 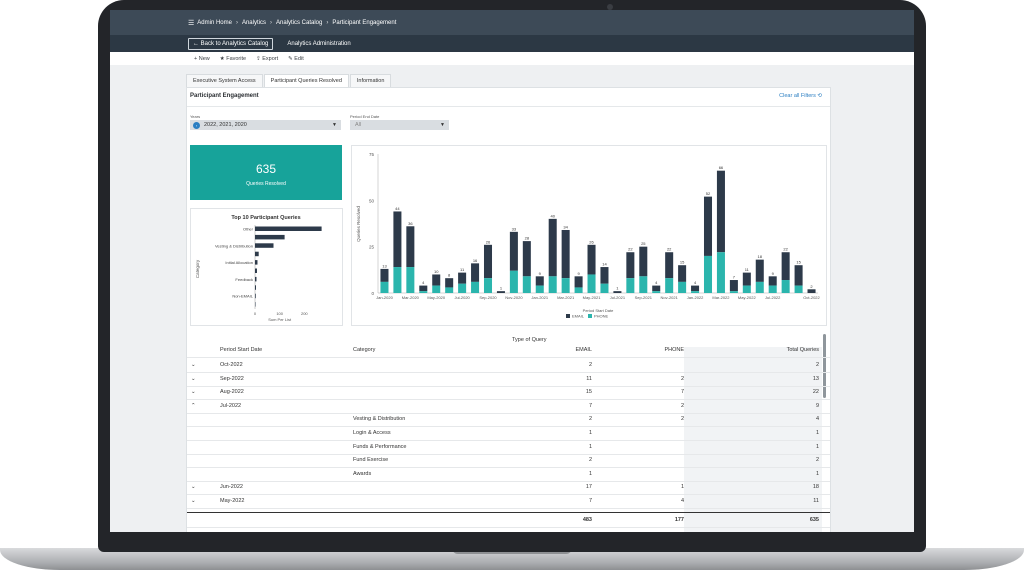 What do you see at coordinates (225, 125) in the screenshot?
I see `years-filter-value: 2022, 2021, 2020` at bounding box center [225, 125].